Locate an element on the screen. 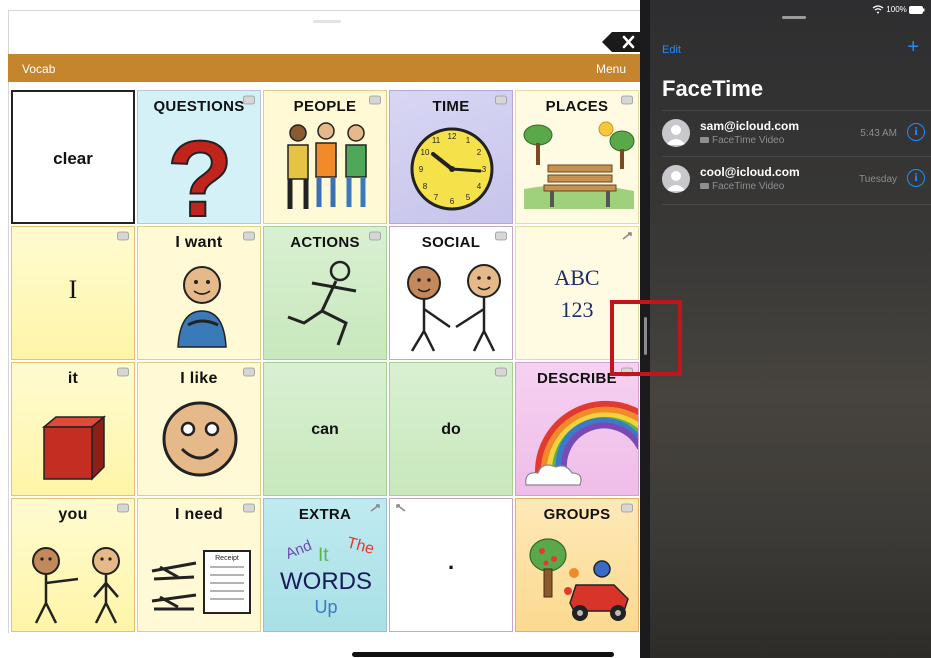  cell-label: clear is located at coordinates (73, 158).